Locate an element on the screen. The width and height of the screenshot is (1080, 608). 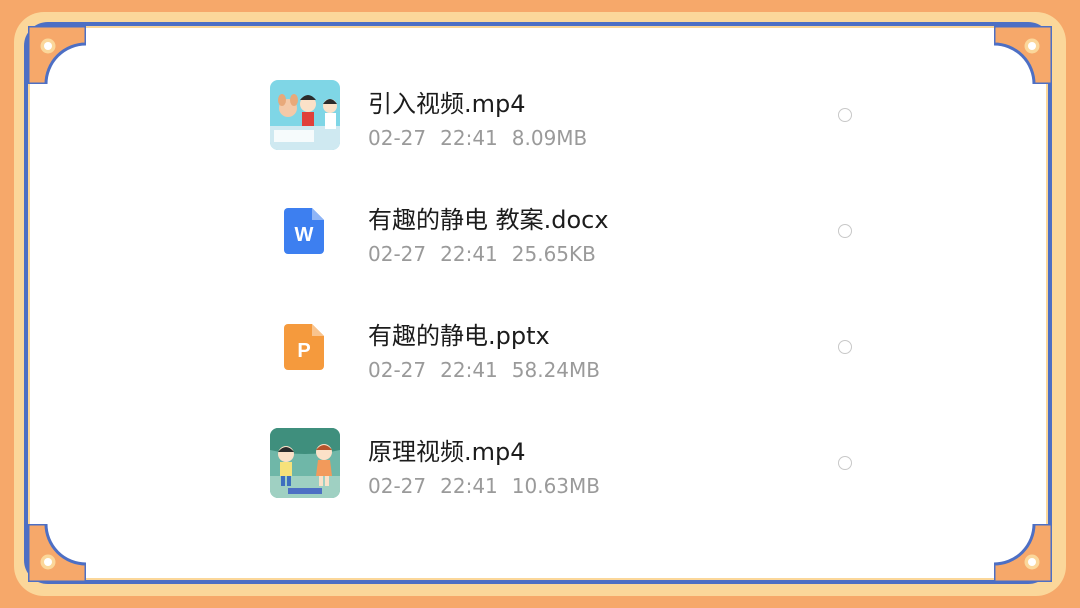
svg-text: P is located at coordinates (303, 351).